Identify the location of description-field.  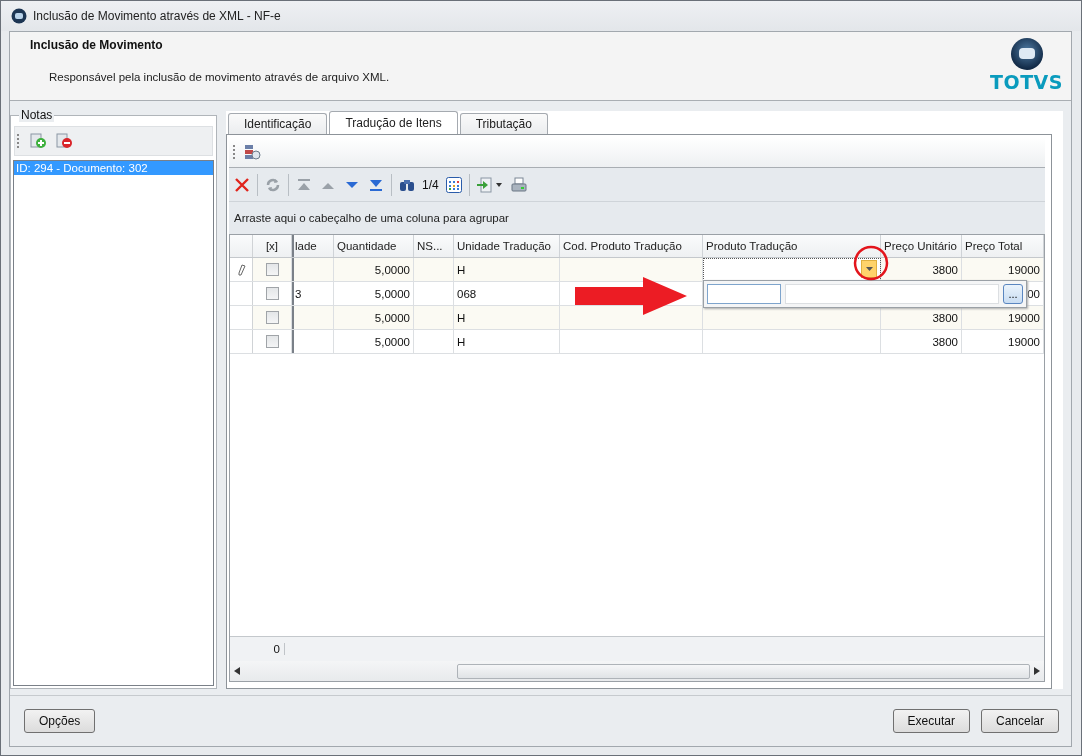
(892, 294).